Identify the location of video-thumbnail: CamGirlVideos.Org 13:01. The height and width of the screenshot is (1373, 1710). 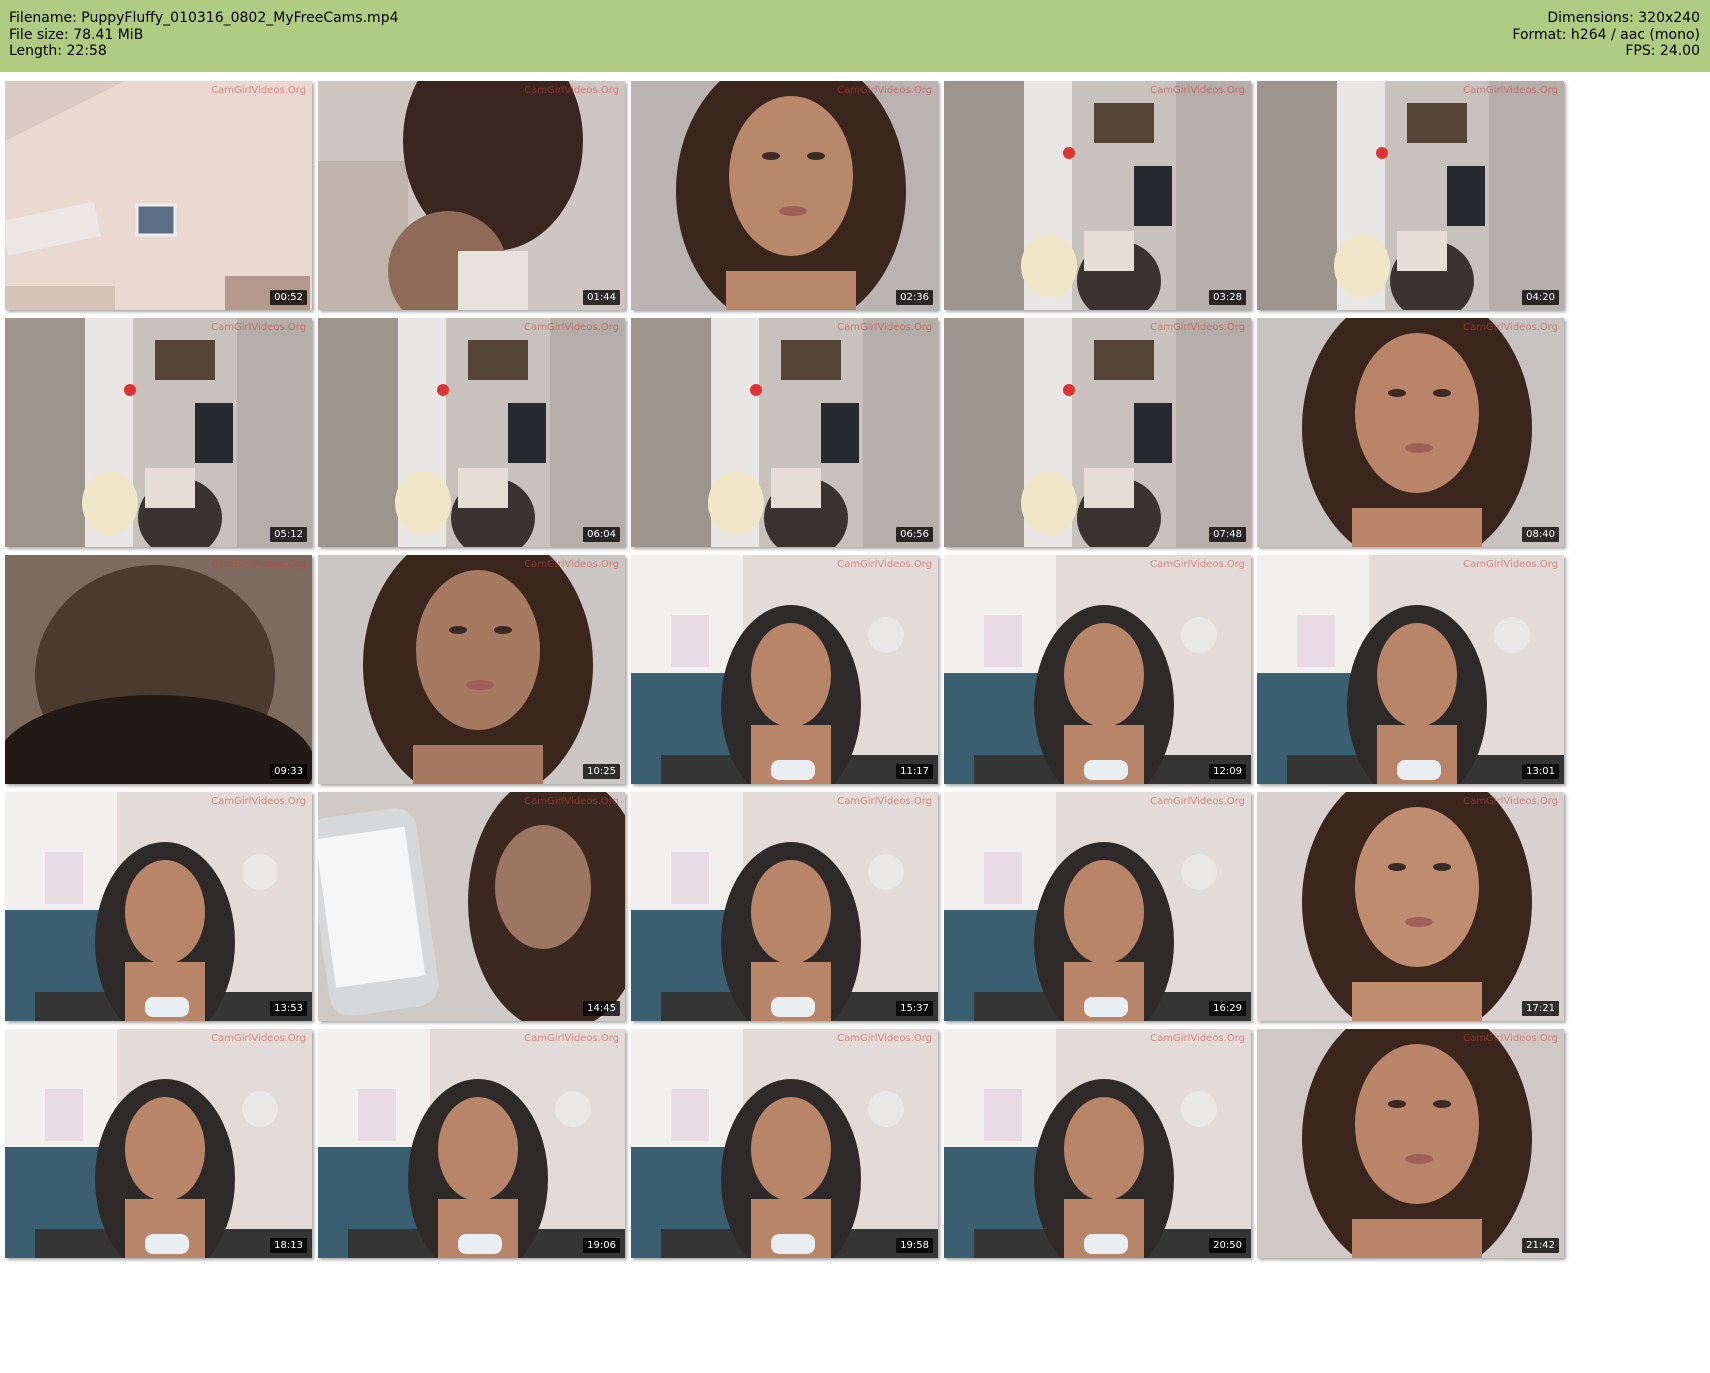
(1410, 669).